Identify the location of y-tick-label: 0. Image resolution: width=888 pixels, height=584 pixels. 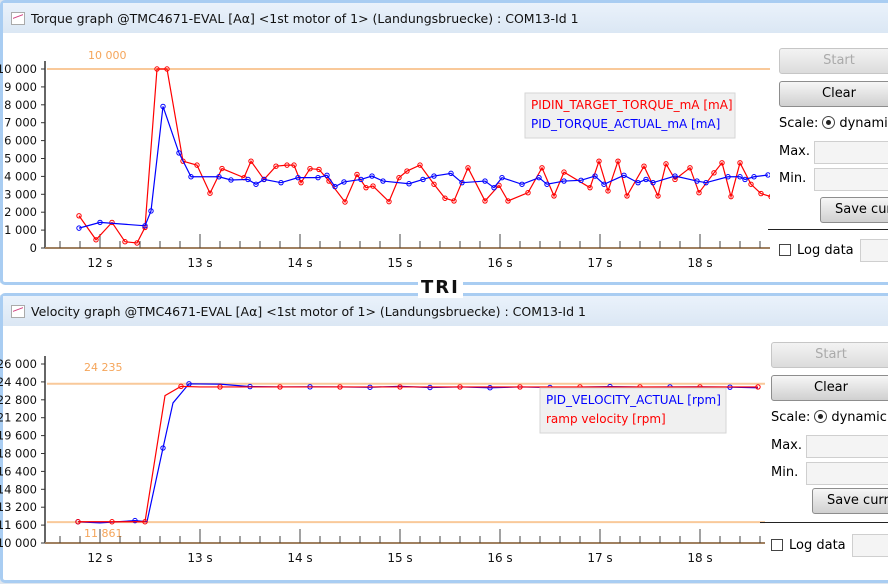
(33, 248).